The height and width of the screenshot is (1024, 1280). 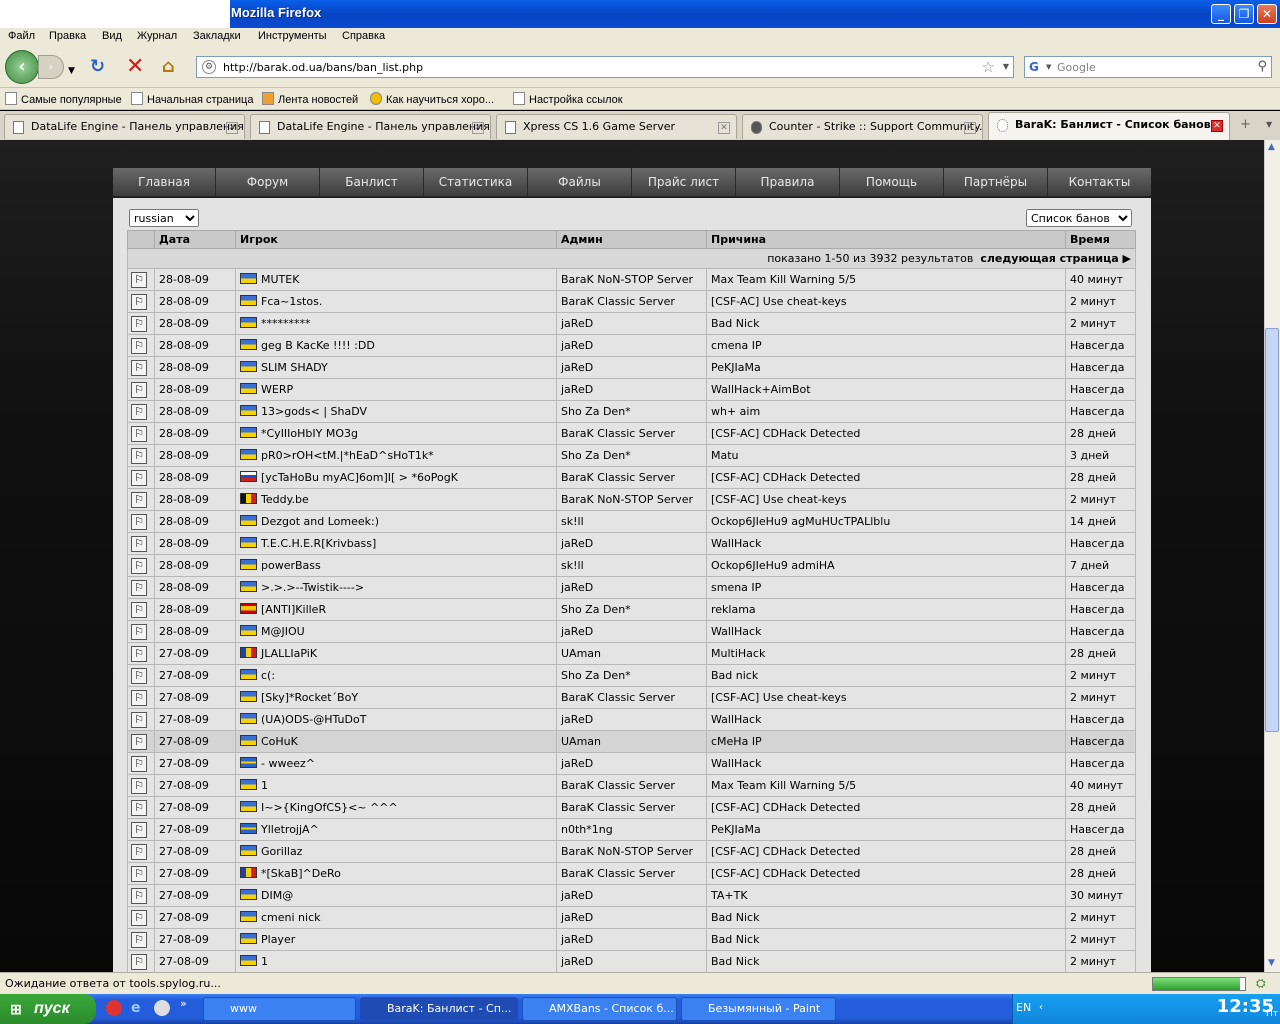 What do you see at coordinates (631, 961) in the screenshot?
I see `table-row: ⚐ 27-08-09 1 jaReD Bad Nick 2 минут` at bounding box center [631, 961].